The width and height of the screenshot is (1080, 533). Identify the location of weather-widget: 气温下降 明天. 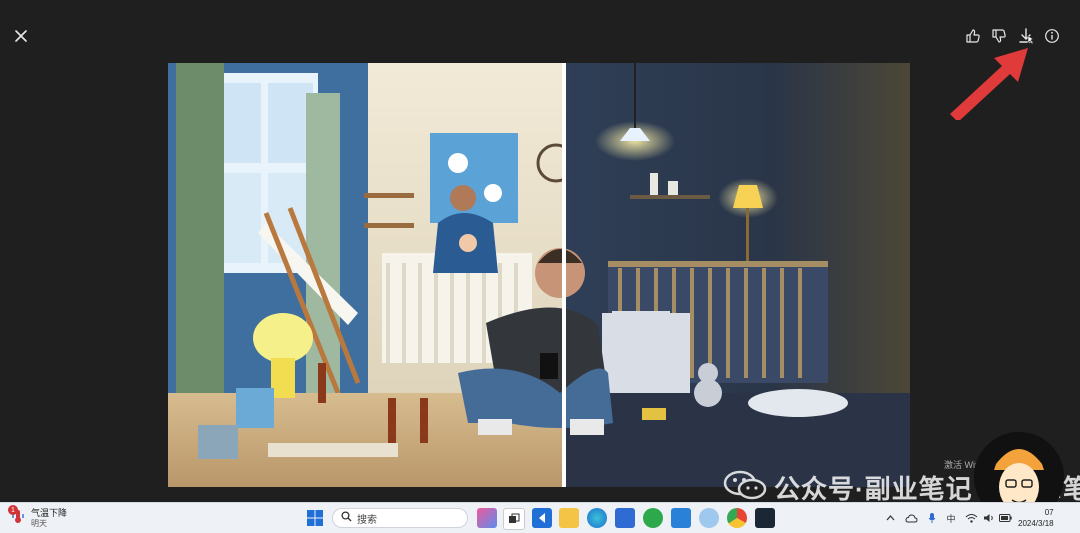
(38, 518).